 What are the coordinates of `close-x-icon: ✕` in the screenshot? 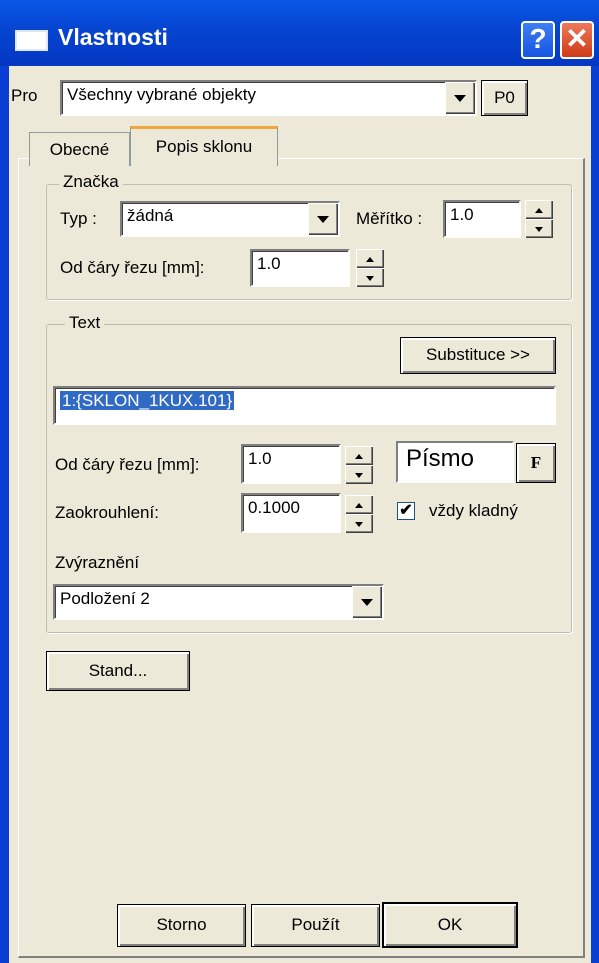 It's located at (577, 38).